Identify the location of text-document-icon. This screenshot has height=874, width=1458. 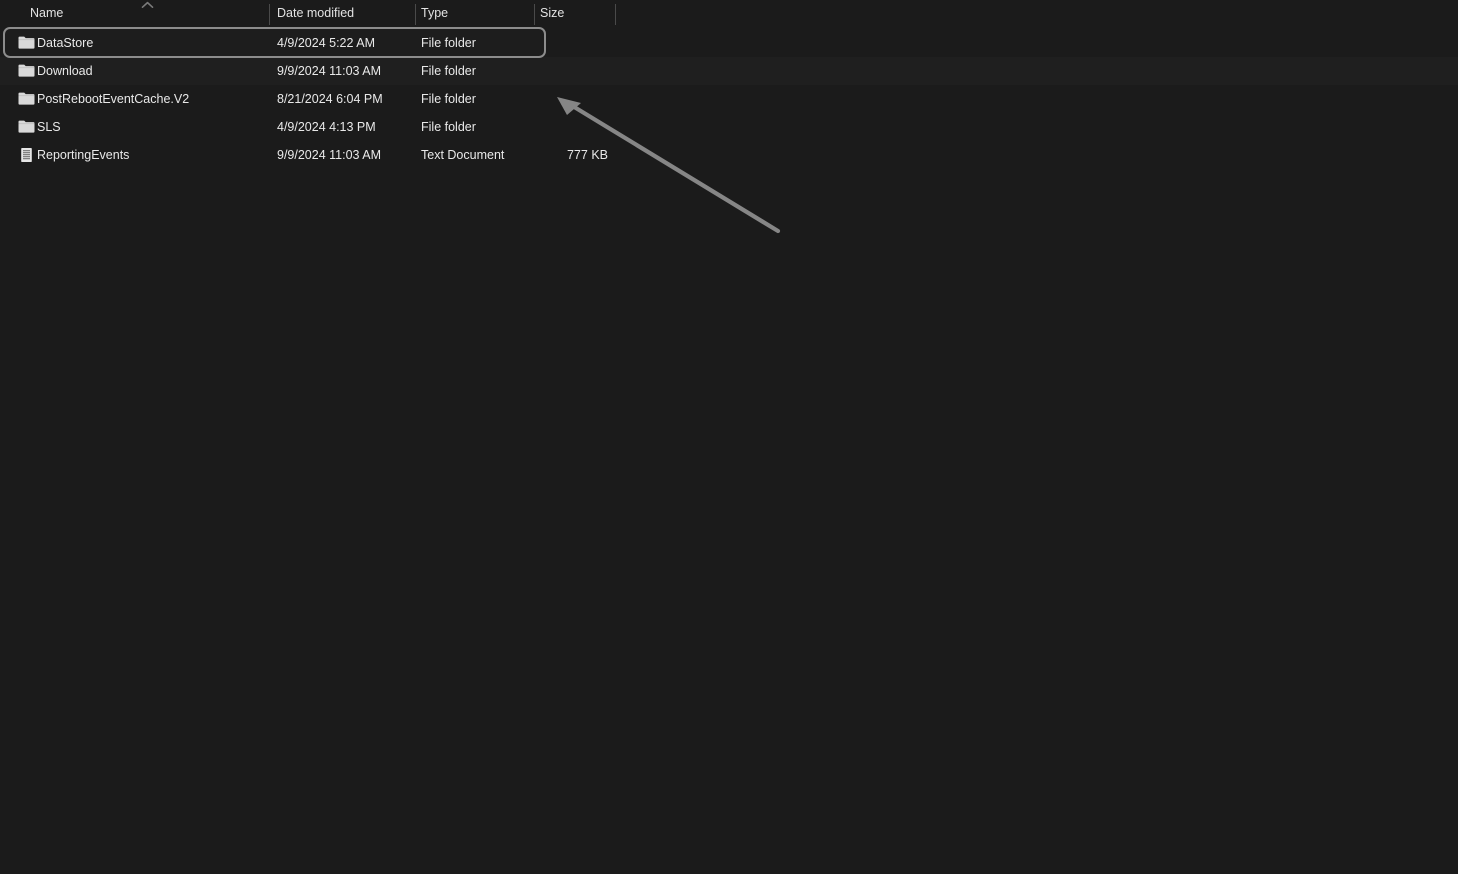
(26, 155).